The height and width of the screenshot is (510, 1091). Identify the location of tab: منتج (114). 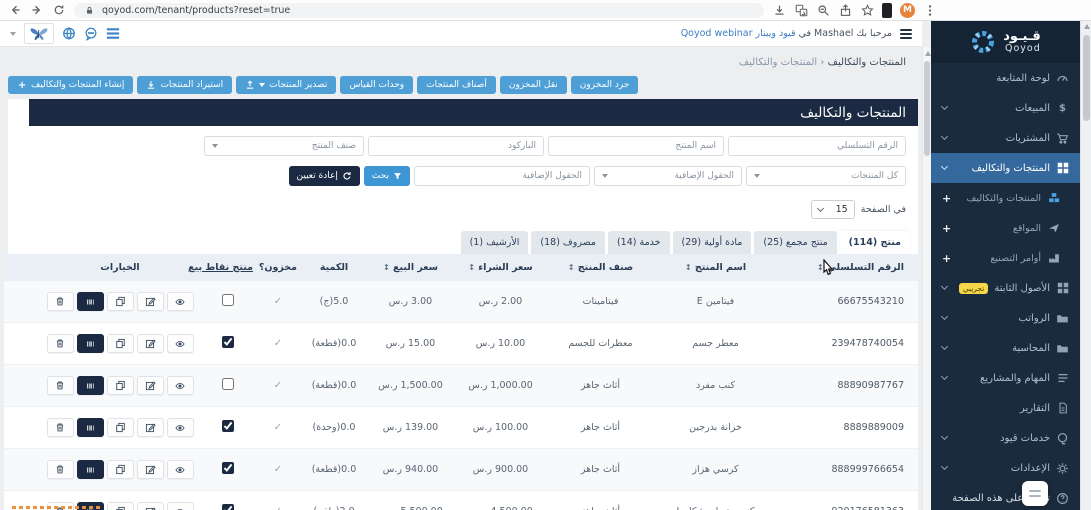
(874, 242).